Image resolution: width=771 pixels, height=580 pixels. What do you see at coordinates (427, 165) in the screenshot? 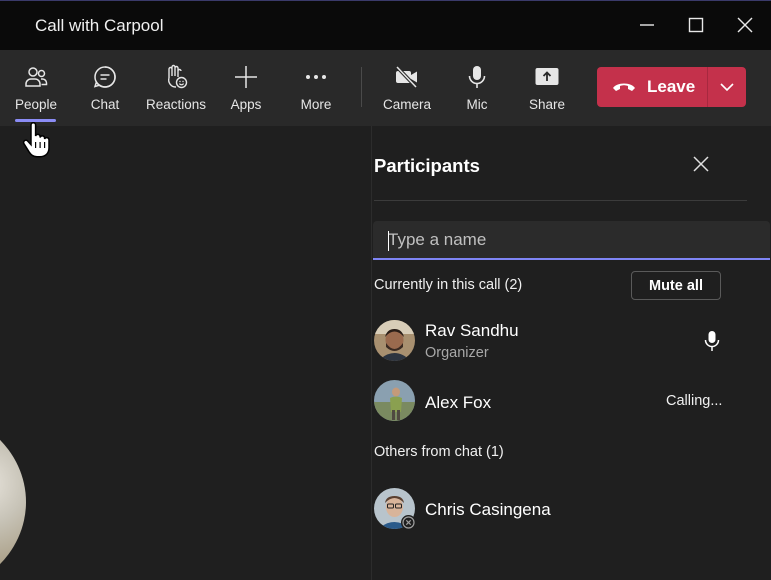
I see `panel-title: Participants` at bounding box center [427, 165].